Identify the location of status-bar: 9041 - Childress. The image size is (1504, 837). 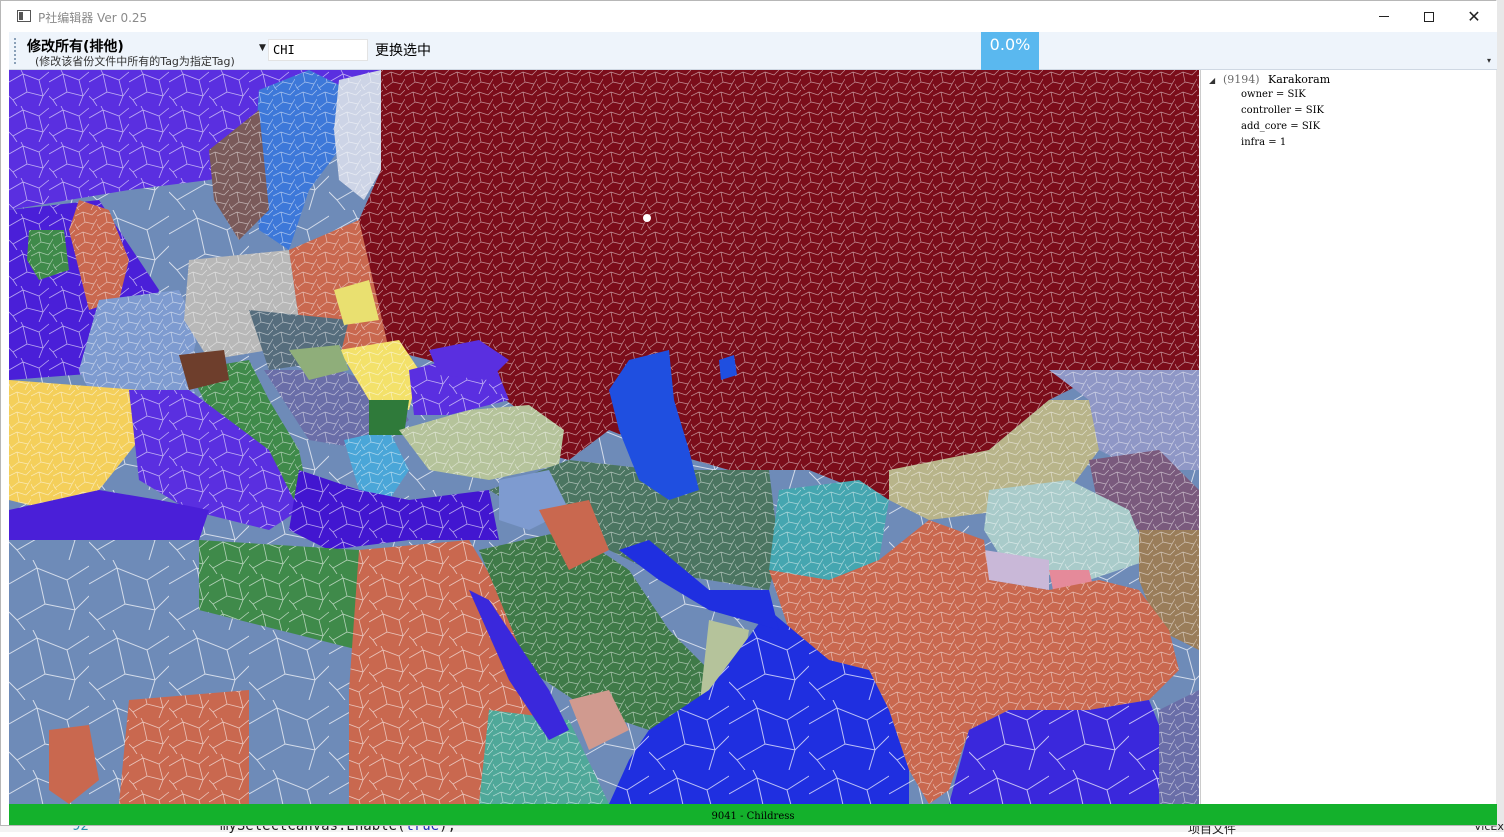
(753, 814).